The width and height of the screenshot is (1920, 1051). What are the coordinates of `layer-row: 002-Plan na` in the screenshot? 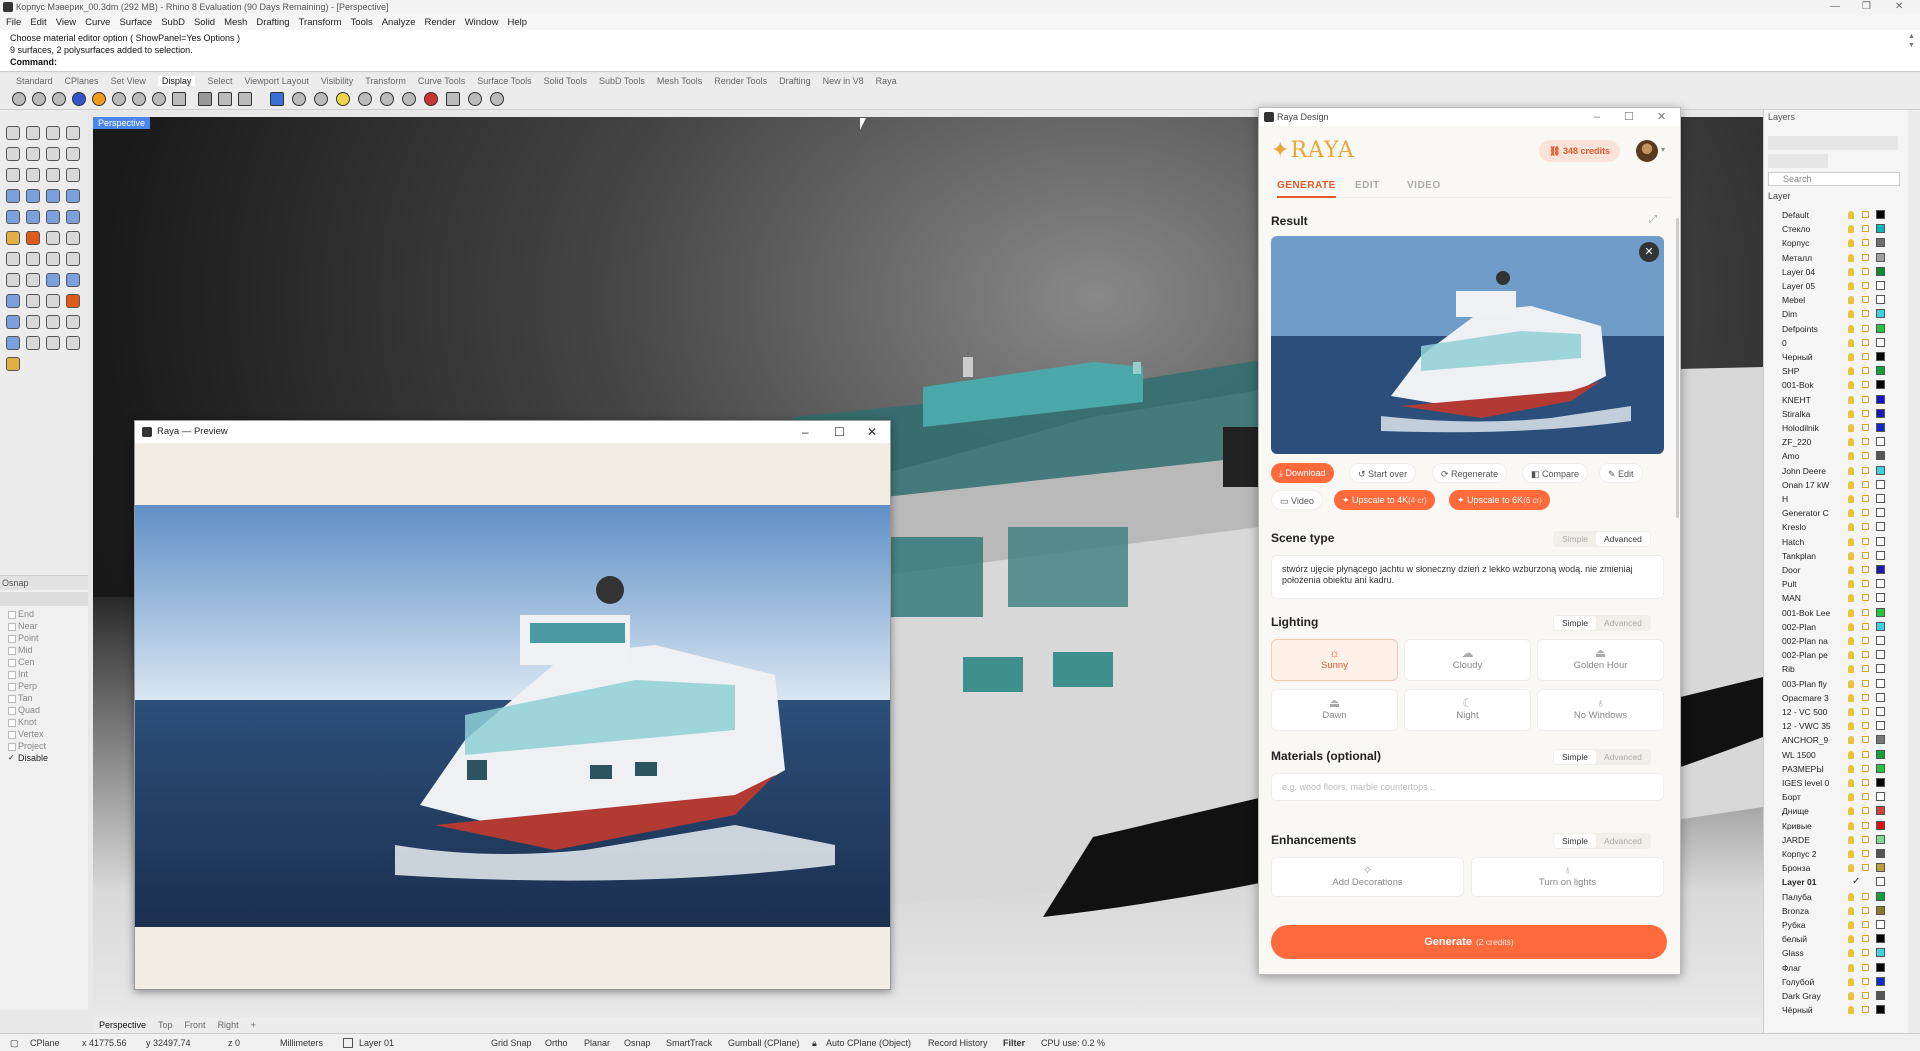 It's located at (1834, 641).